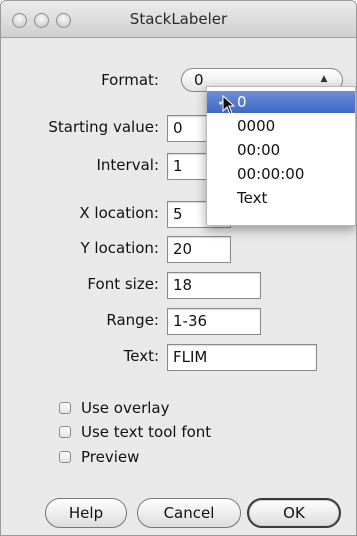 The height and width of the screenshot is (536, 357). I want to click on menu-item-text: Text, so click(281, 198).